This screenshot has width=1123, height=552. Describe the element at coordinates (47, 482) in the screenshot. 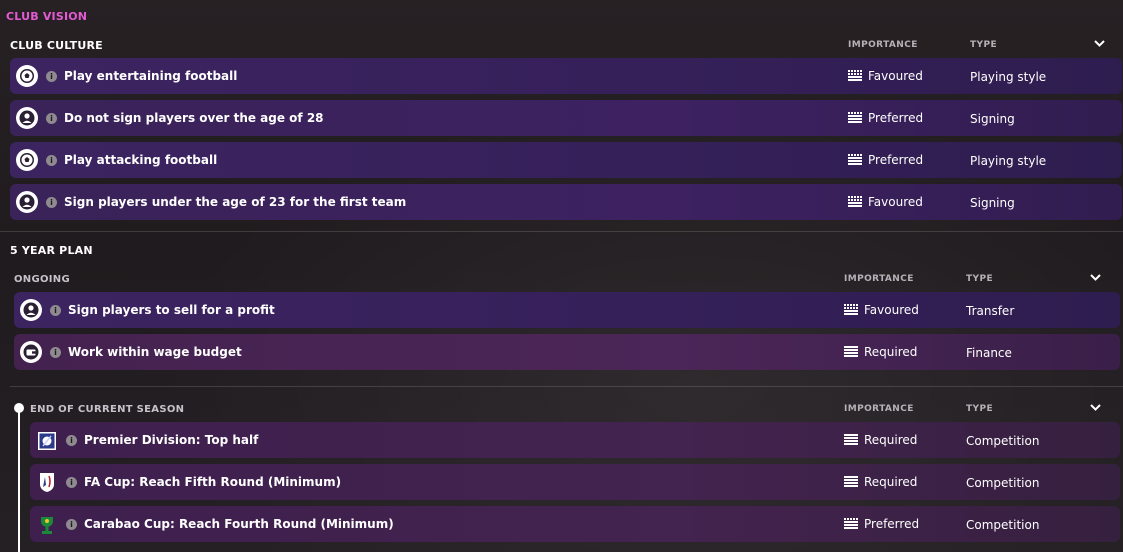

I see `fa-cup-crest-icon` at that location.